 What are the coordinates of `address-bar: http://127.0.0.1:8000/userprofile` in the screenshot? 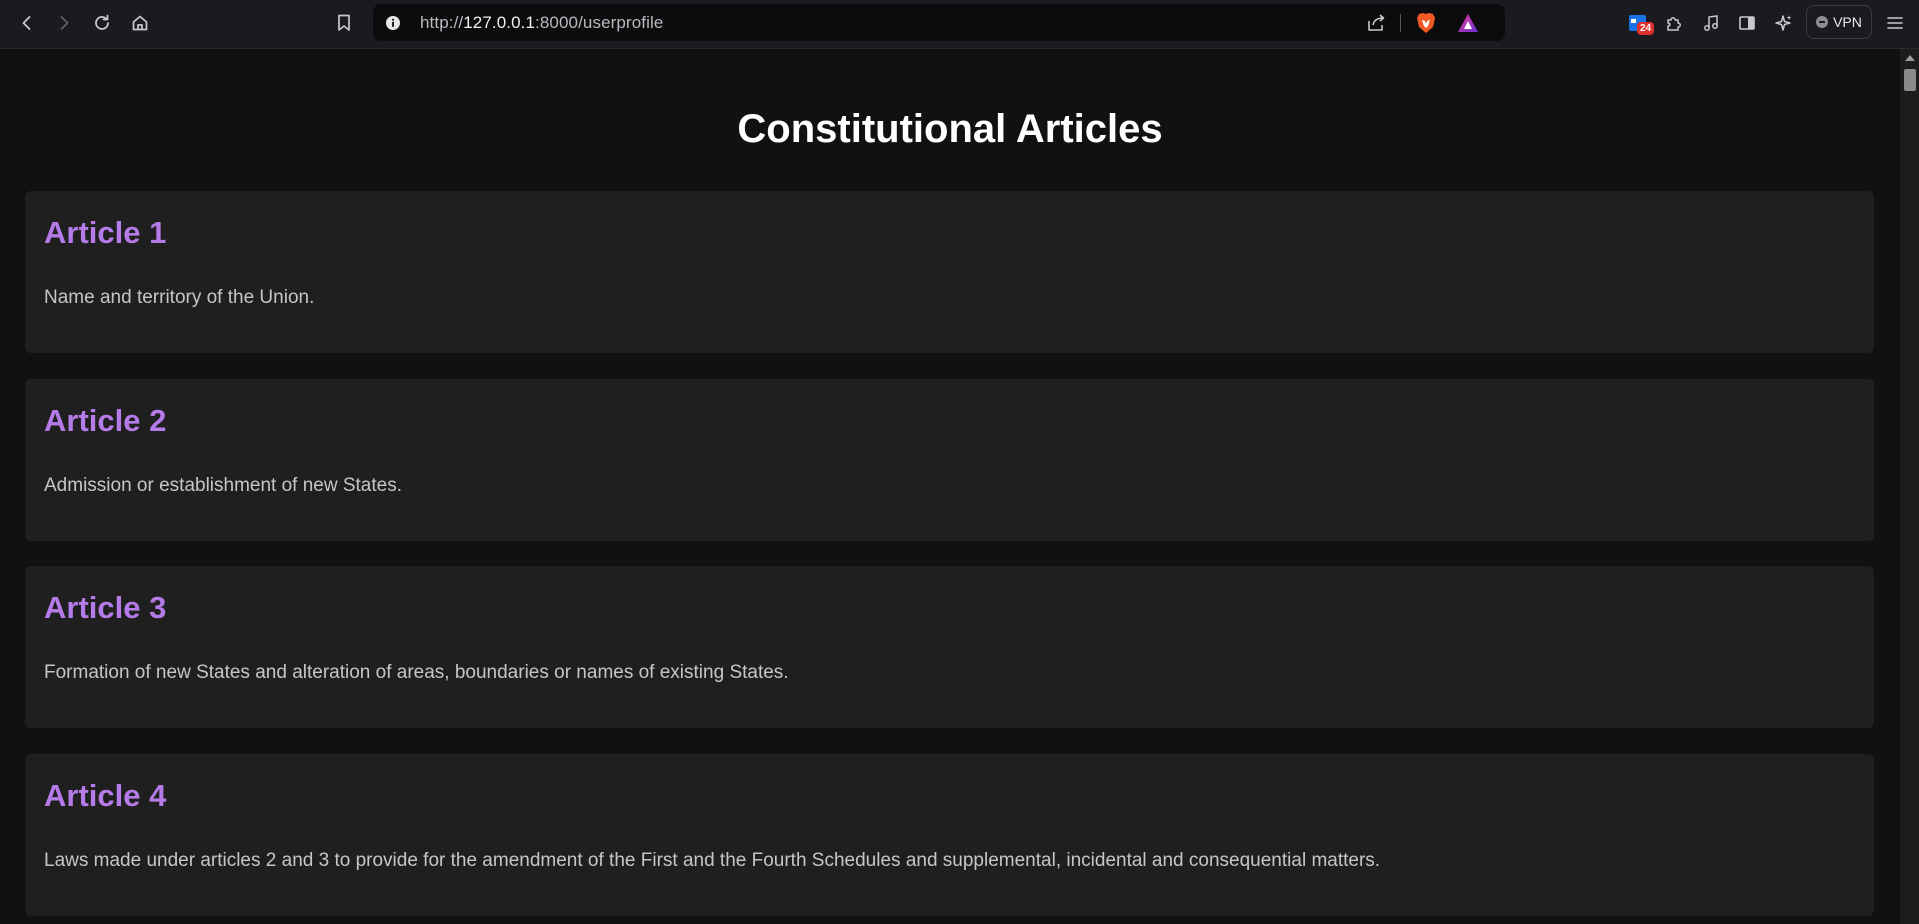 It's located at (939, 22).